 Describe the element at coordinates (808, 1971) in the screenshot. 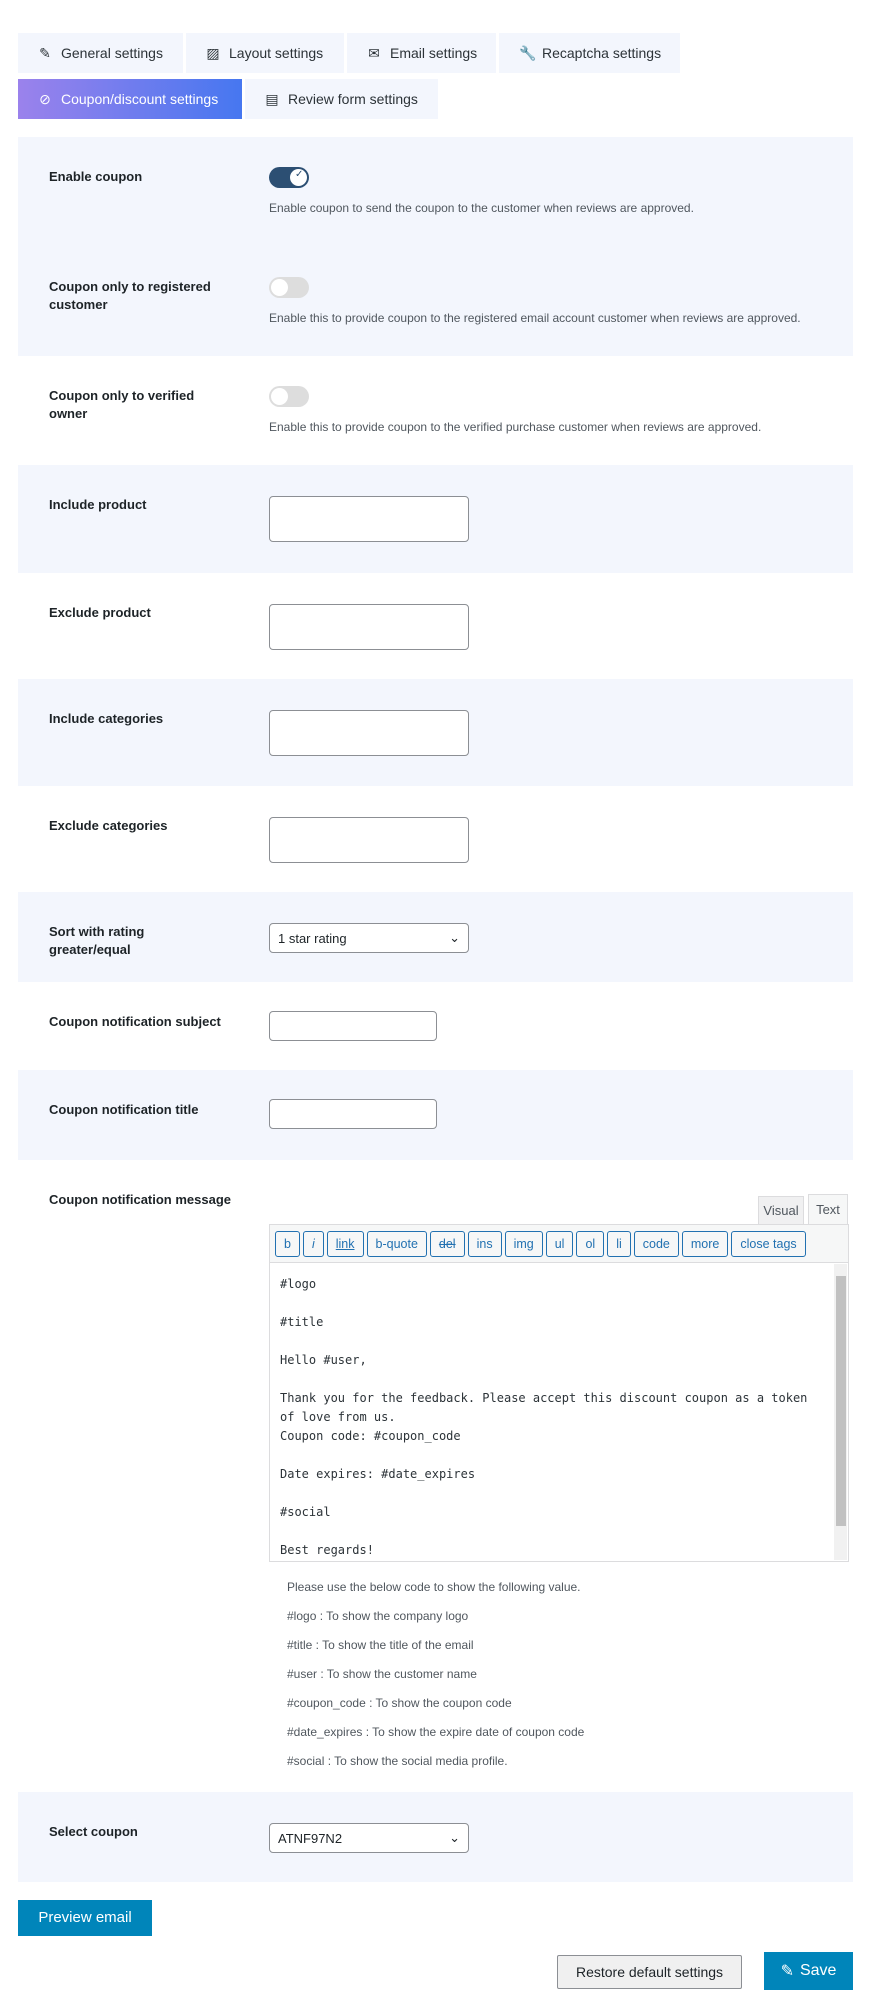

I see `save-button: ✎ Save` at that location.